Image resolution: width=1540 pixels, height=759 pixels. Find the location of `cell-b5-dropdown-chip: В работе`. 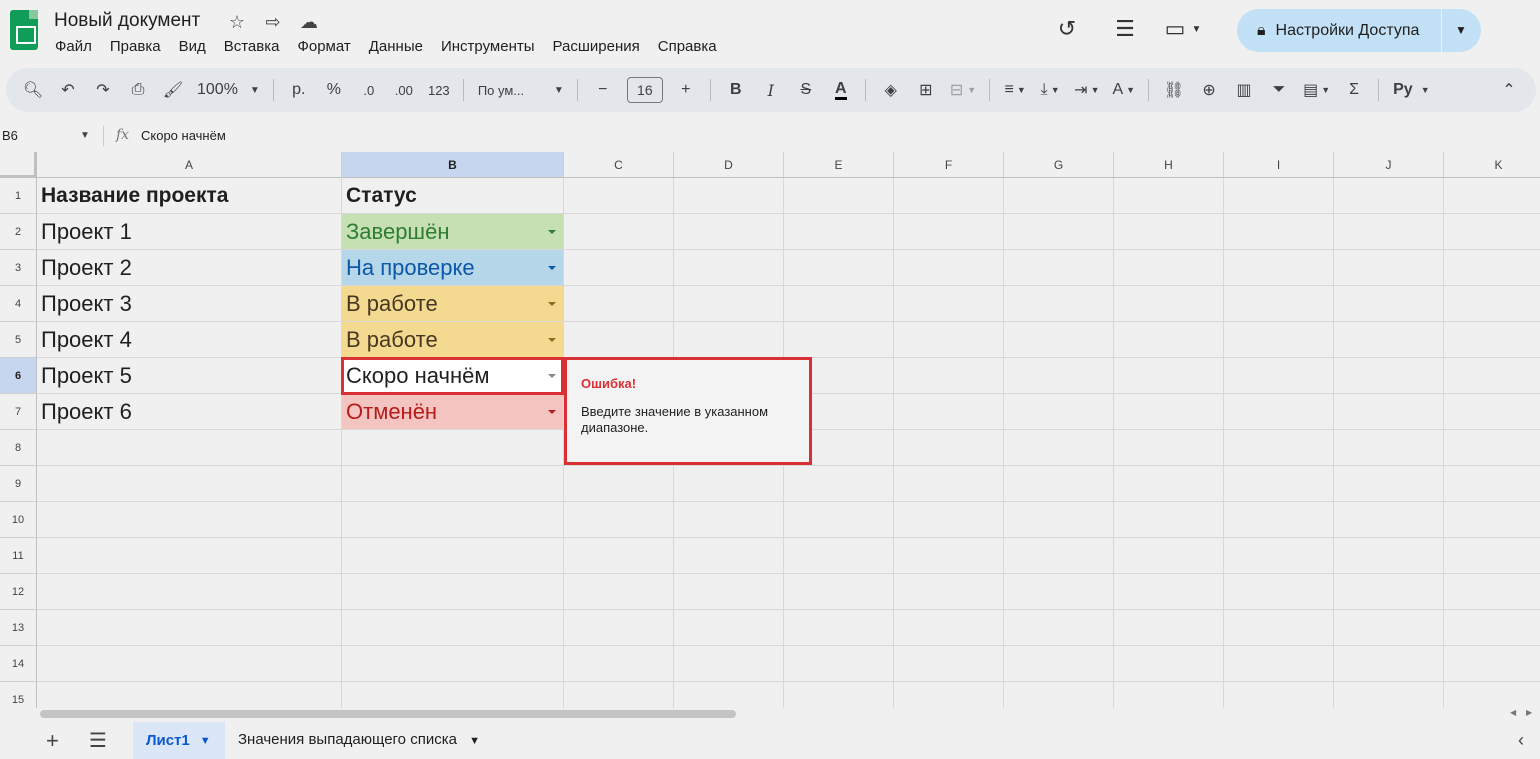

cell-b5-dropdown-chip: В работе is located at coordinates (453, 340).